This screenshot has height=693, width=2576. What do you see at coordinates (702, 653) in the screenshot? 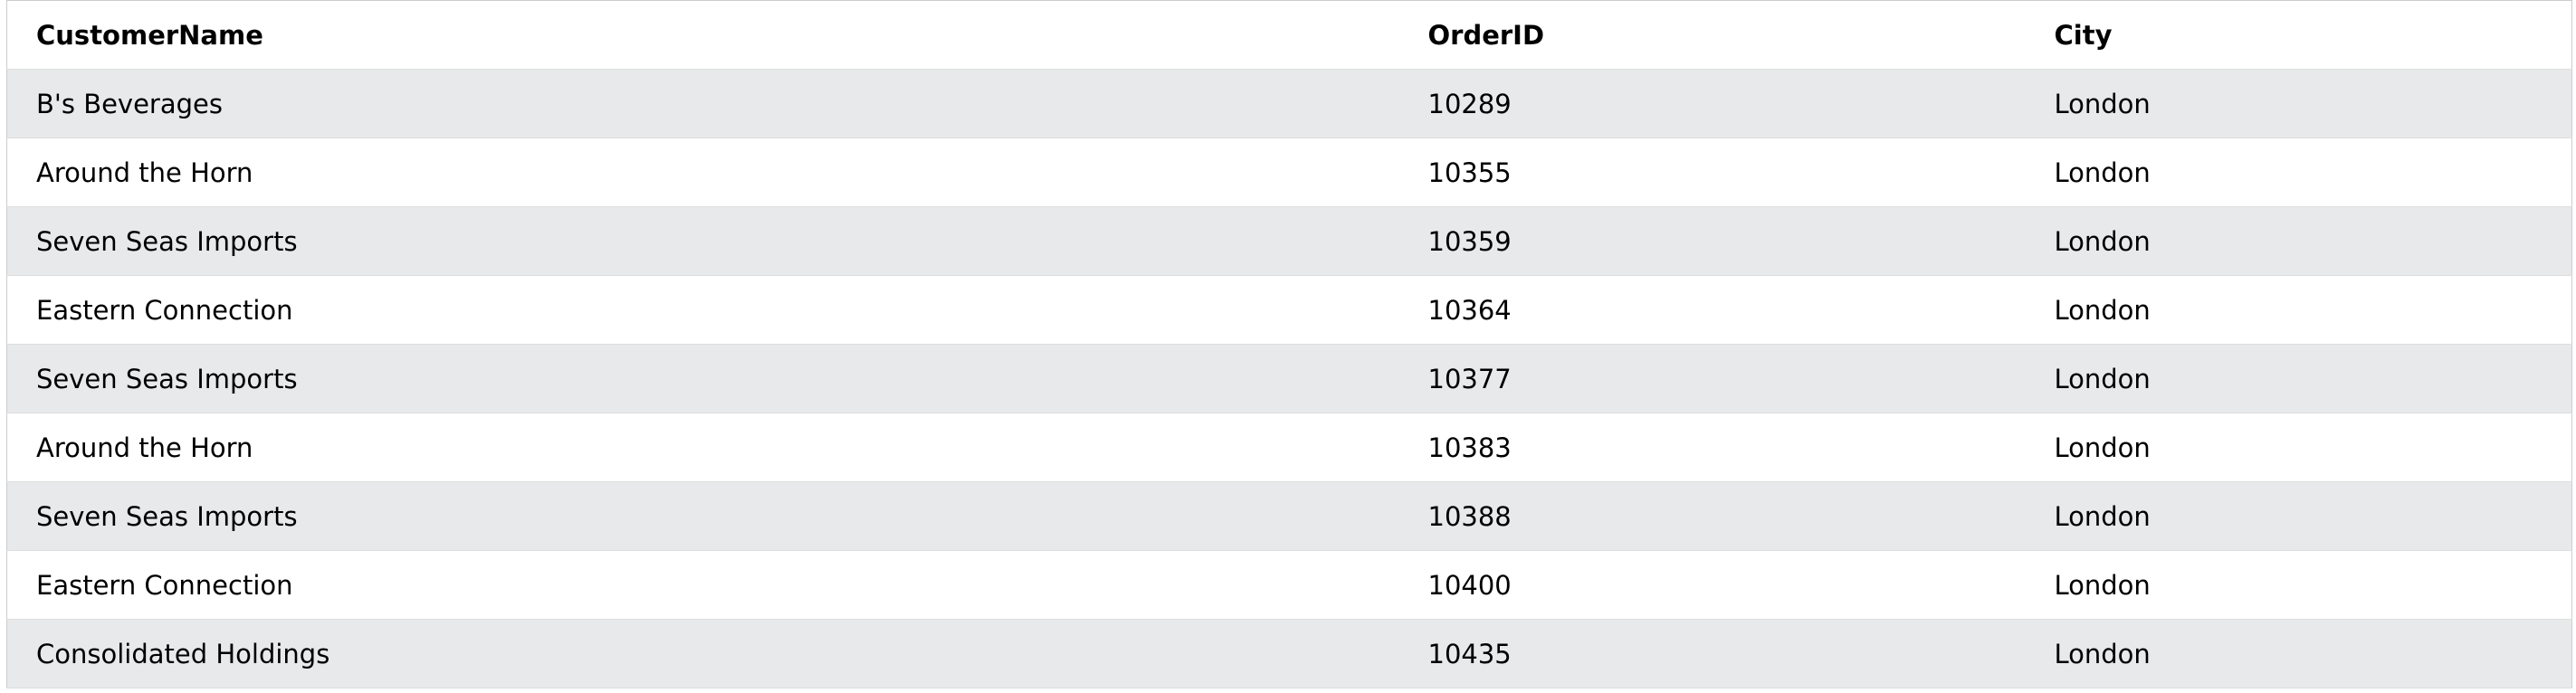
I see `cell-customername: Consolidated Holdings` at bounding box center [702, 653].